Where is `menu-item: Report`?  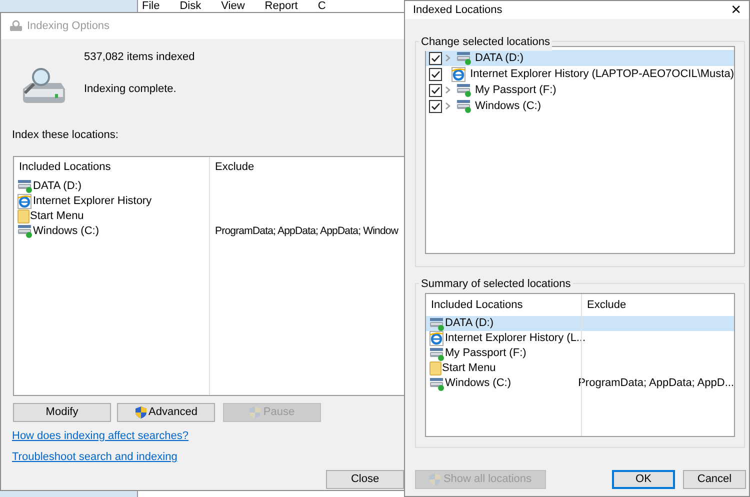
menu-item: Report is located at coordinates (281, 6).